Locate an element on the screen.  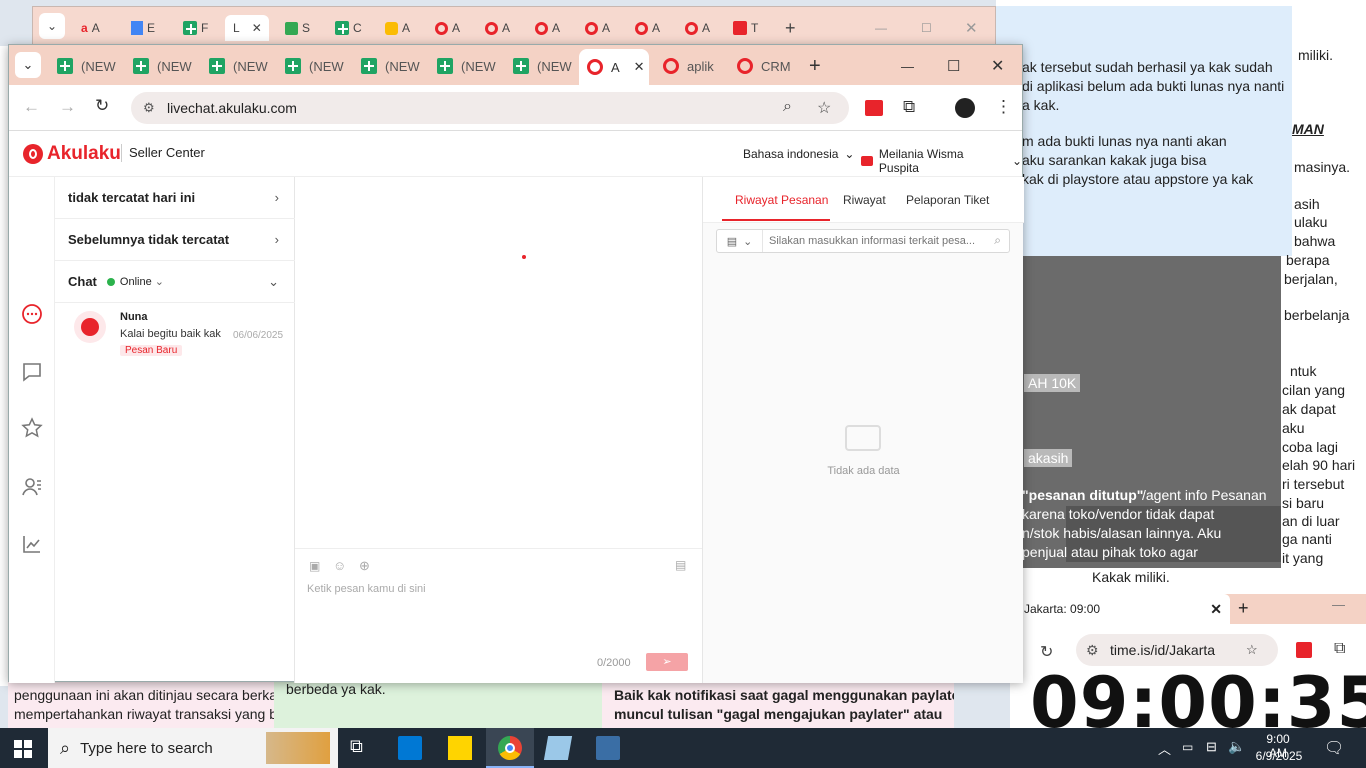
message-square-icon is located at coordinates (32, 372).